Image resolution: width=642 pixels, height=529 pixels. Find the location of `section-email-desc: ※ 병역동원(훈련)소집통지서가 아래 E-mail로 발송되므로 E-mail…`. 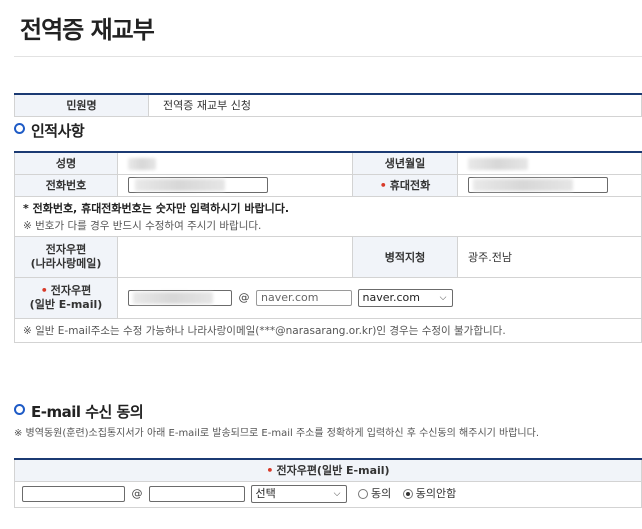

section-email-desc: ※ 병역동원(훈련)소집통지서가 아래 E-mail로 발송되므로 E-mail… is located at coordinates (277, 433).